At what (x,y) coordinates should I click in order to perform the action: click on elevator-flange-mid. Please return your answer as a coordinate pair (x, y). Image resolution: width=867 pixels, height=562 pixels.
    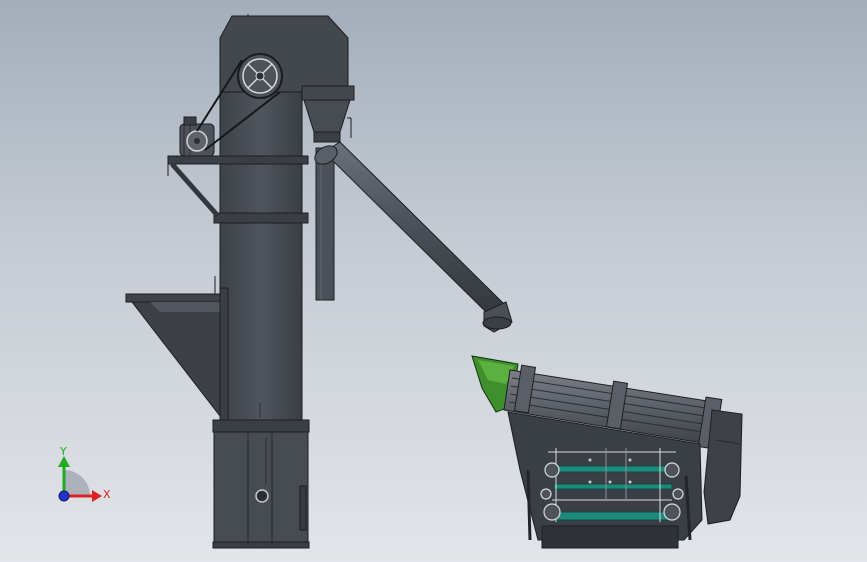
    Looking at the image, I should click on (261, 218).